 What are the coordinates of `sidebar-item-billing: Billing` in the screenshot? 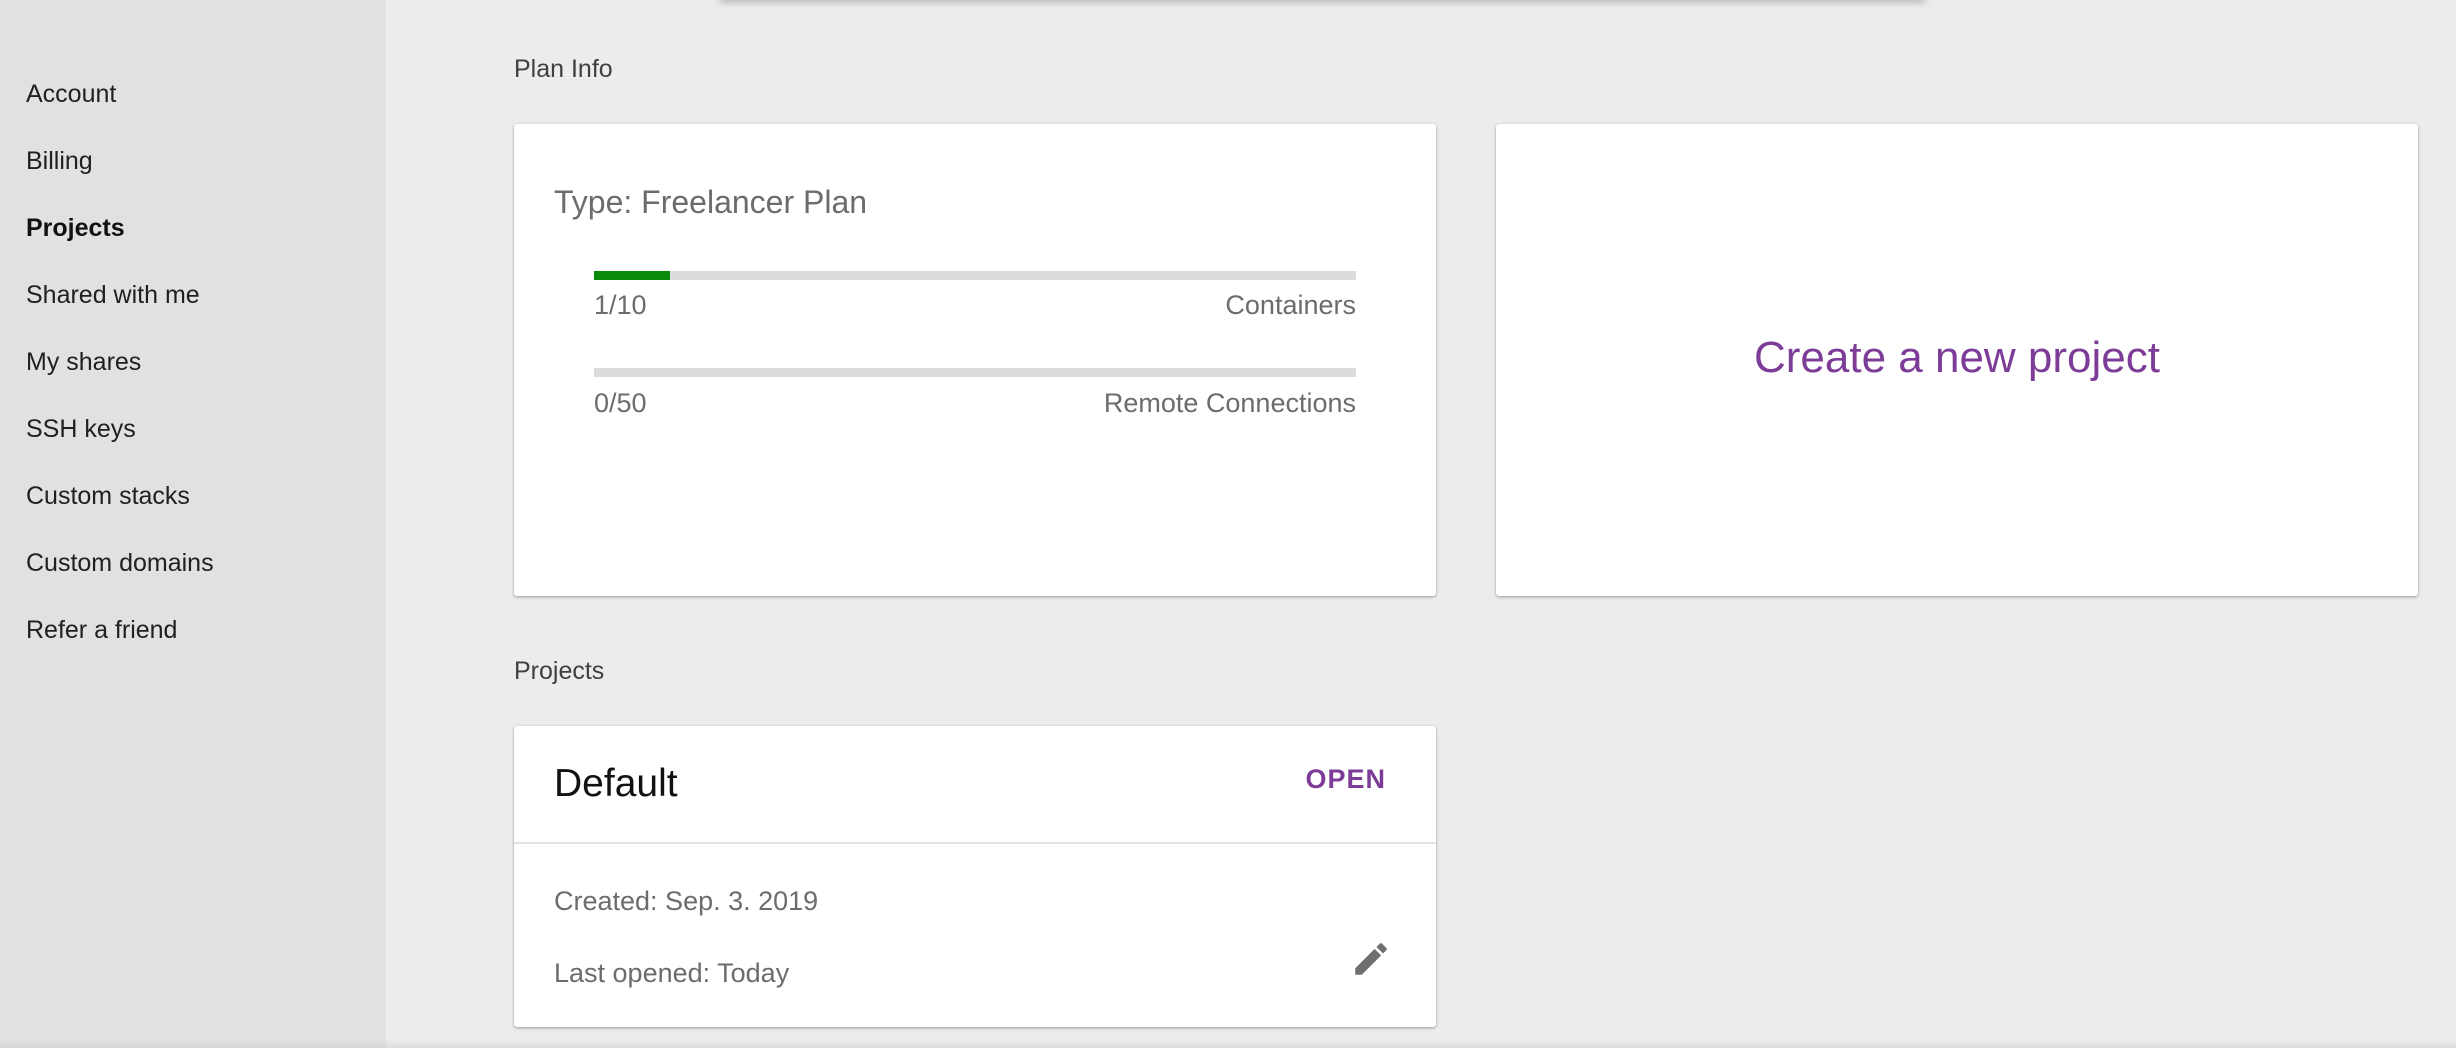 It's located at (59, 161).